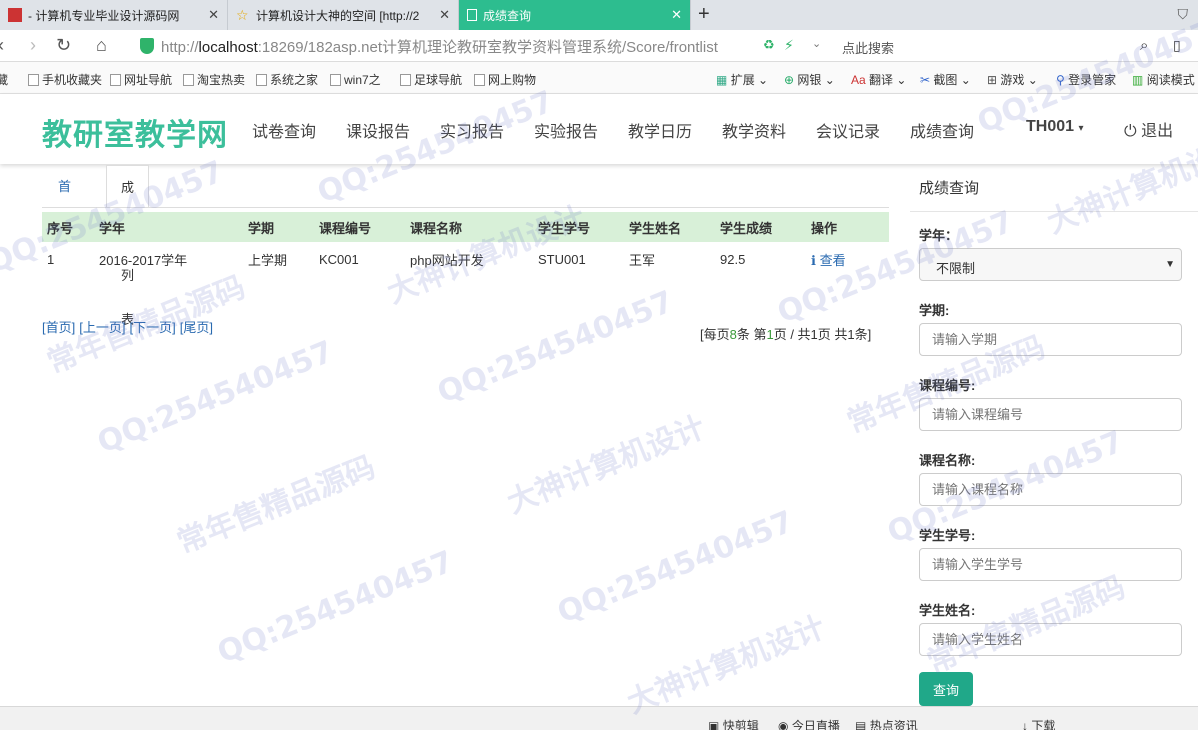  I want to click on status-item: ▣ 快剪辑, so click(733, 723).